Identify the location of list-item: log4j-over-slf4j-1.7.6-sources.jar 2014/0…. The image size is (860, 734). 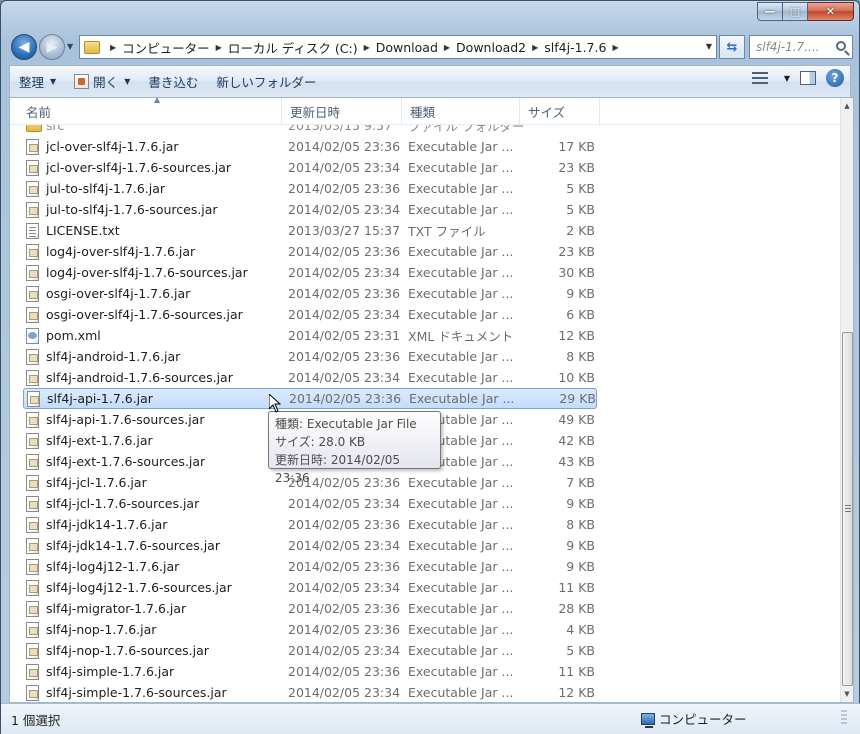
(310, 272).